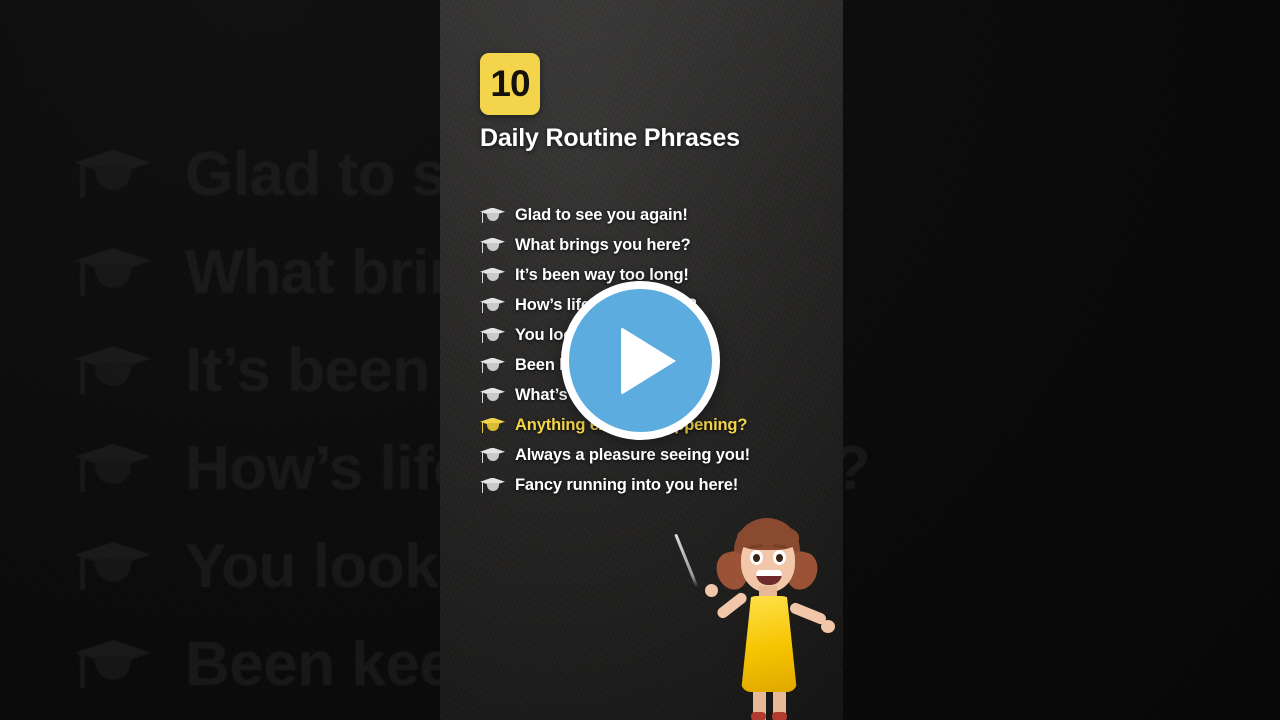  What do you see at coordinates (603, 244) in the screenshot?
I see `phrase-text: What brings you here?` at bounding box center [603, 244].